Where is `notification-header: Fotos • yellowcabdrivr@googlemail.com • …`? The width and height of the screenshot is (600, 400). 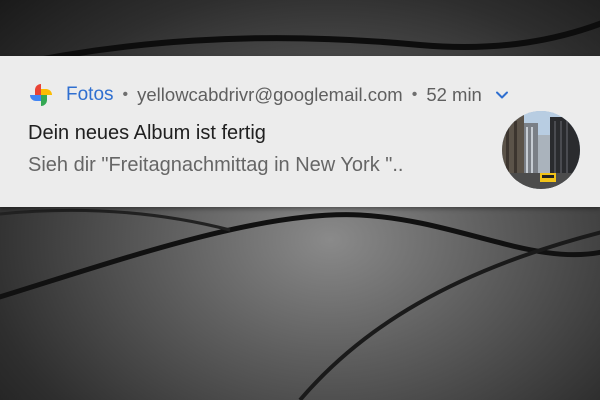 notification-header: Fotos • yellowcabdrivr@googlemail.com • … is located at coordinates (269, 95).